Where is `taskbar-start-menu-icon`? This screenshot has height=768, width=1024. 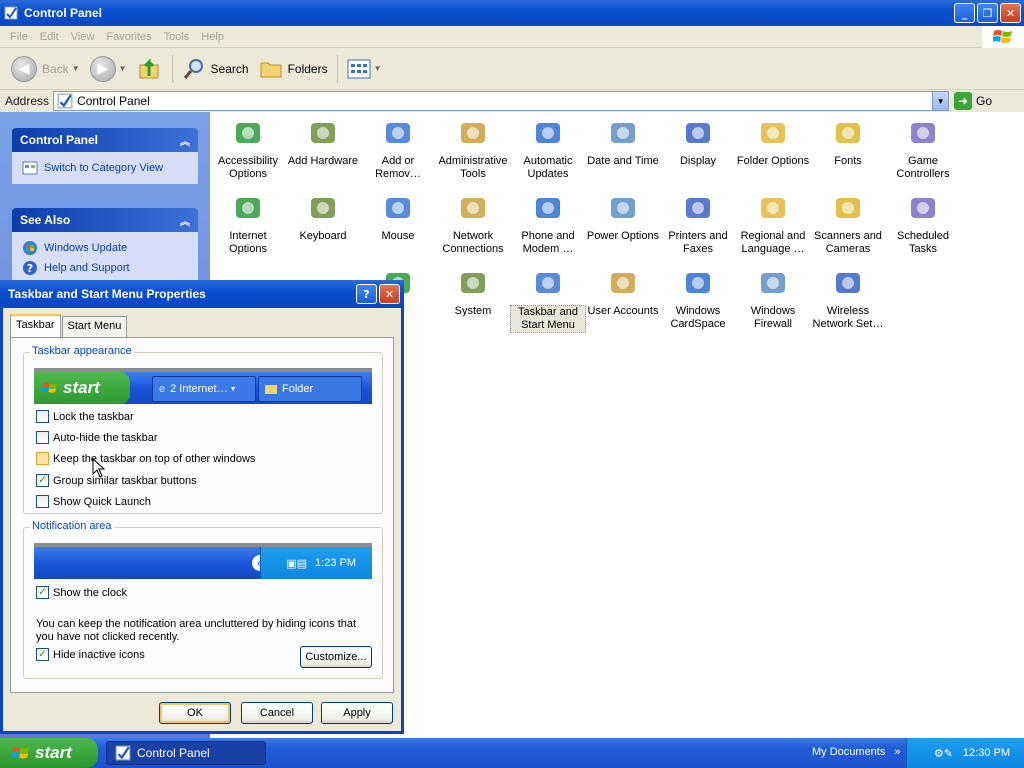
taskbar-start-menu-icon is located at coordinates (548, 283).